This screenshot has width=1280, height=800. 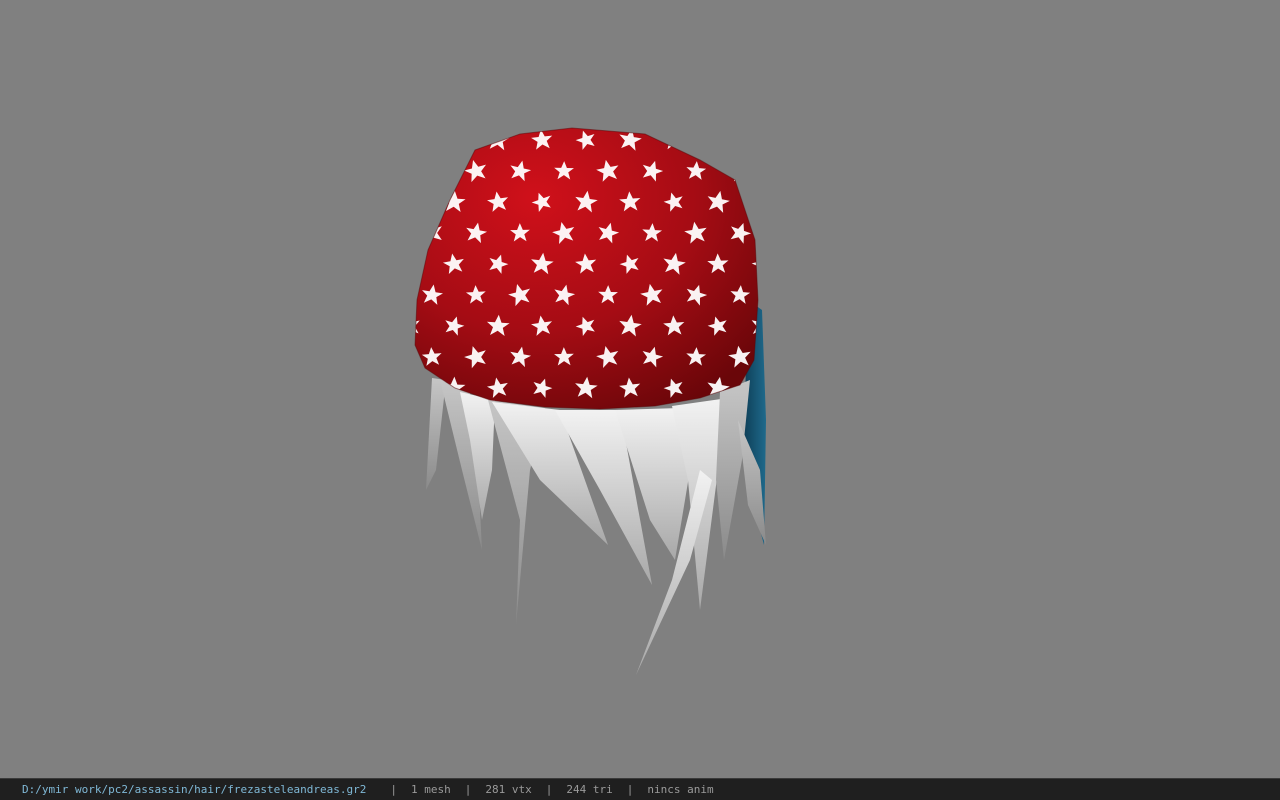 I want to click on animation-status: nincs anim, so click(x=680, y=789).